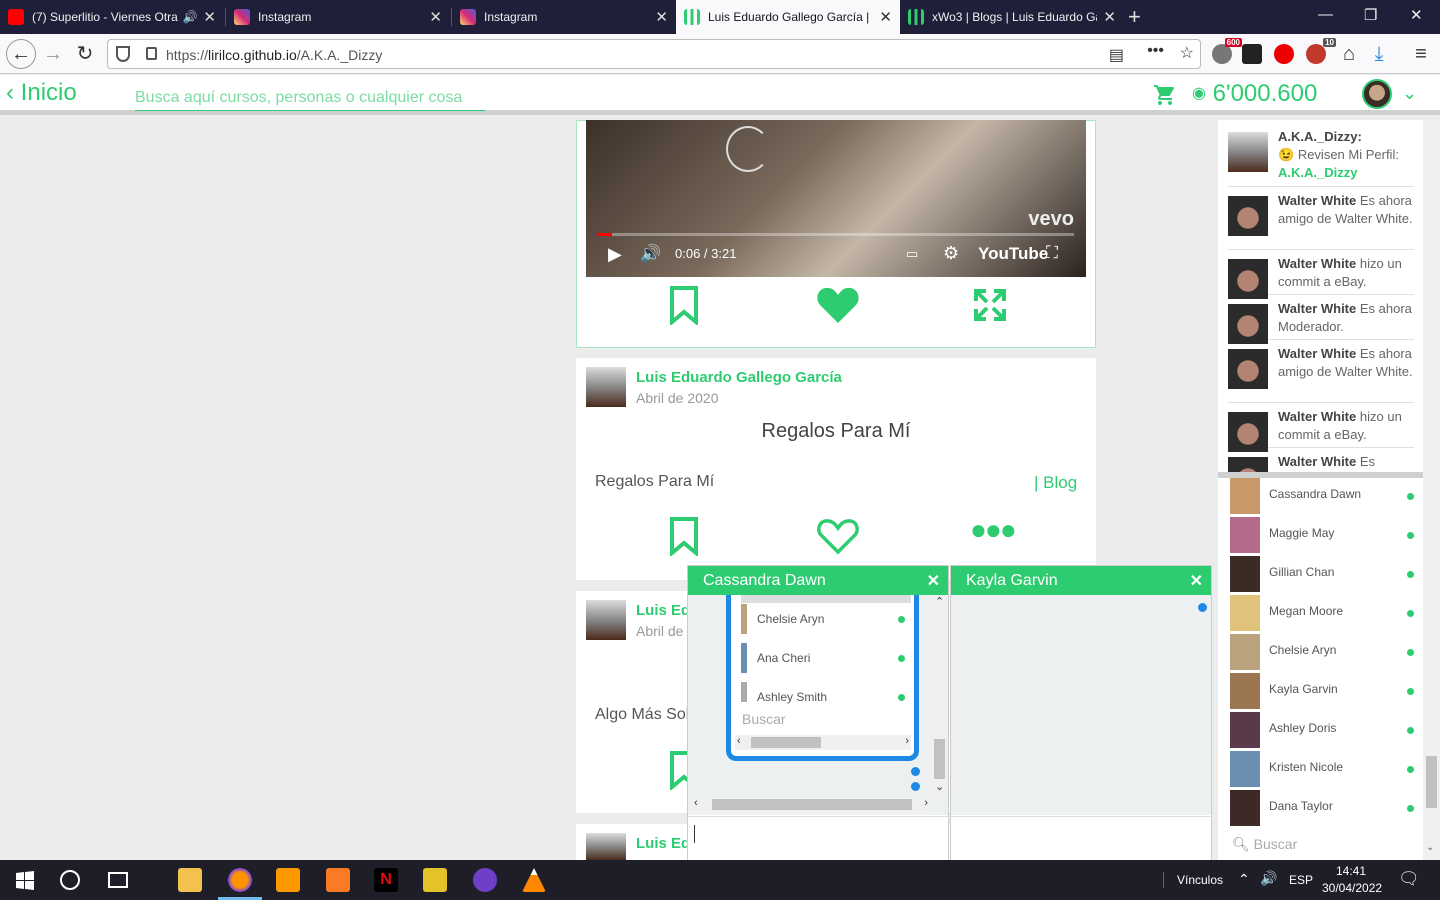  Describe the element at coordinates (739, 377) in the screenshot. I see `post-author-link: Luis Eduardo Gallego García` at that location.